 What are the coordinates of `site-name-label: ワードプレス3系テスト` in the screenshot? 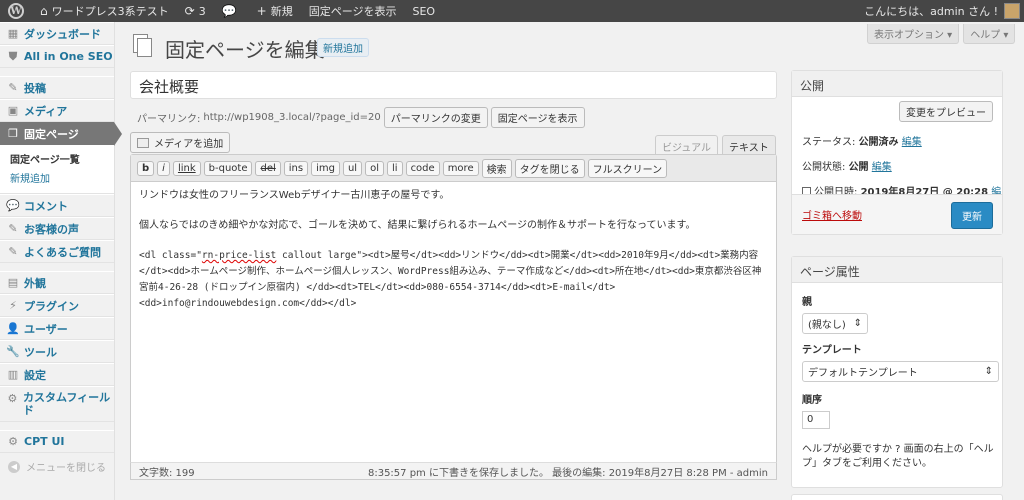 It's located at (110, 11).